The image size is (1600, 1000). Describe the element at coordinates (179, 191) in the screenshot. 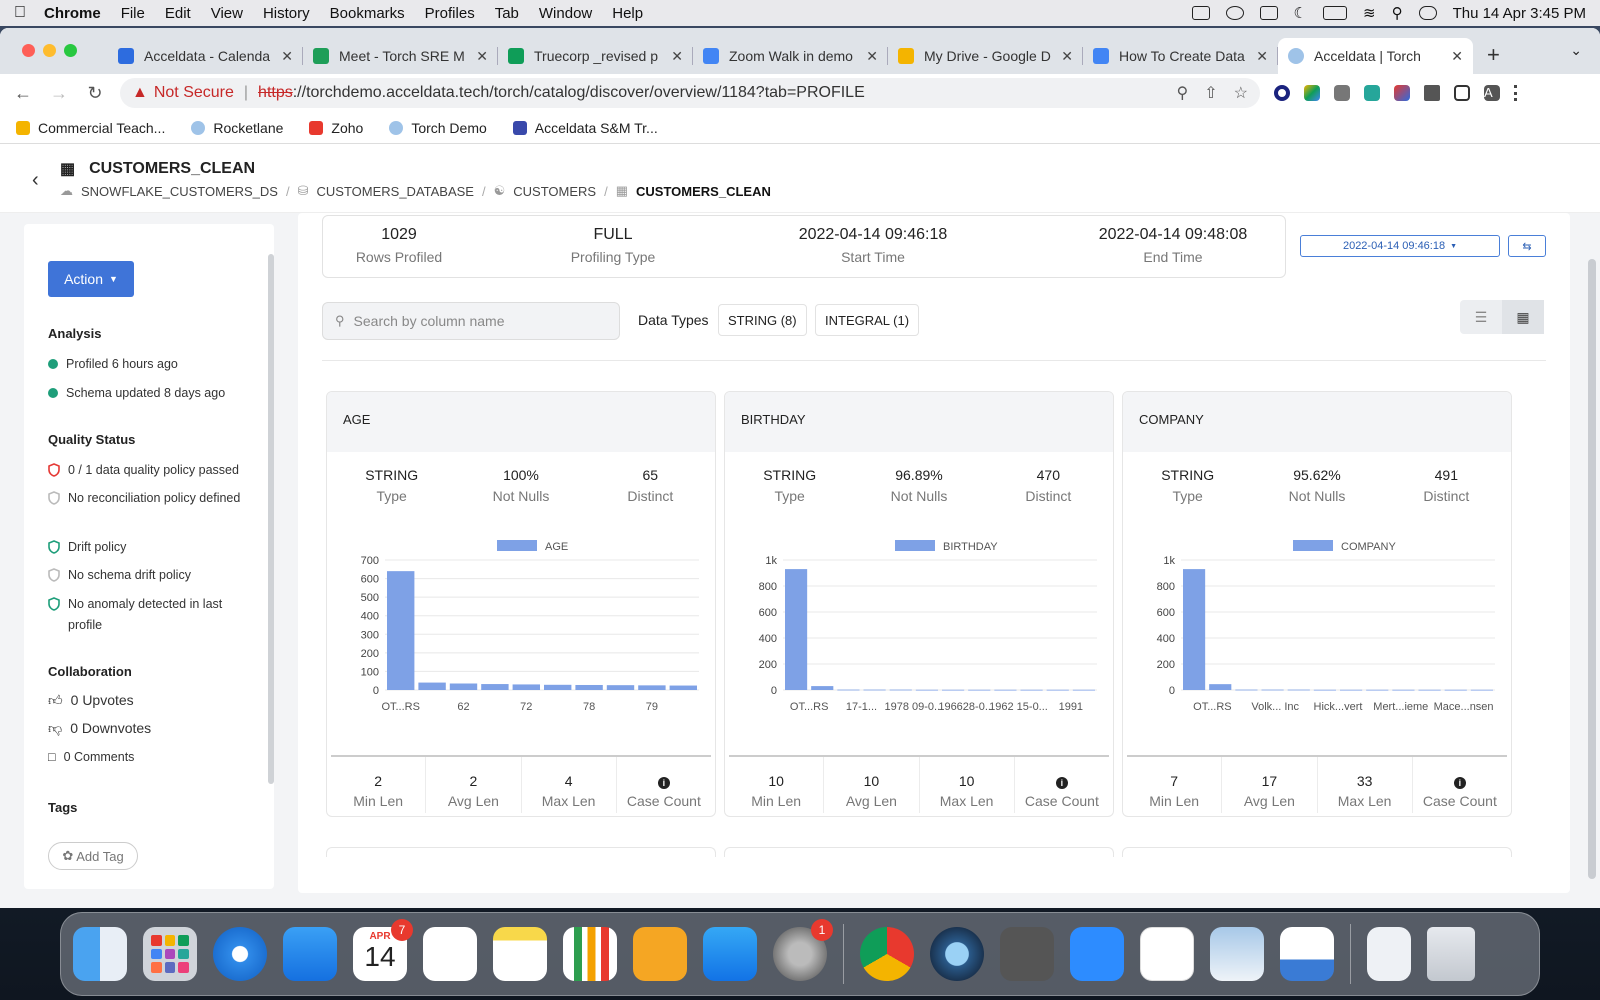

I see `breadcrumb-item: SNOWFLAKE_CUSTOMERS_DS` at that location.